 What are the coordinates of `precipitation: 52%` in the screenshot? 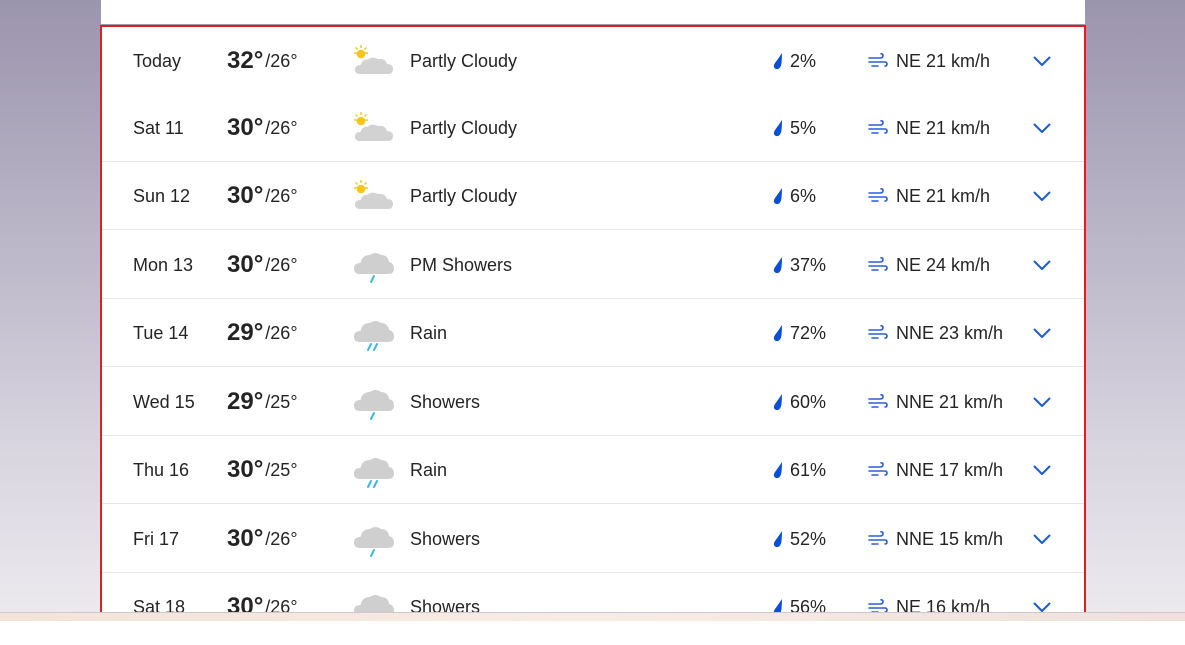 It's located at (799, 539).